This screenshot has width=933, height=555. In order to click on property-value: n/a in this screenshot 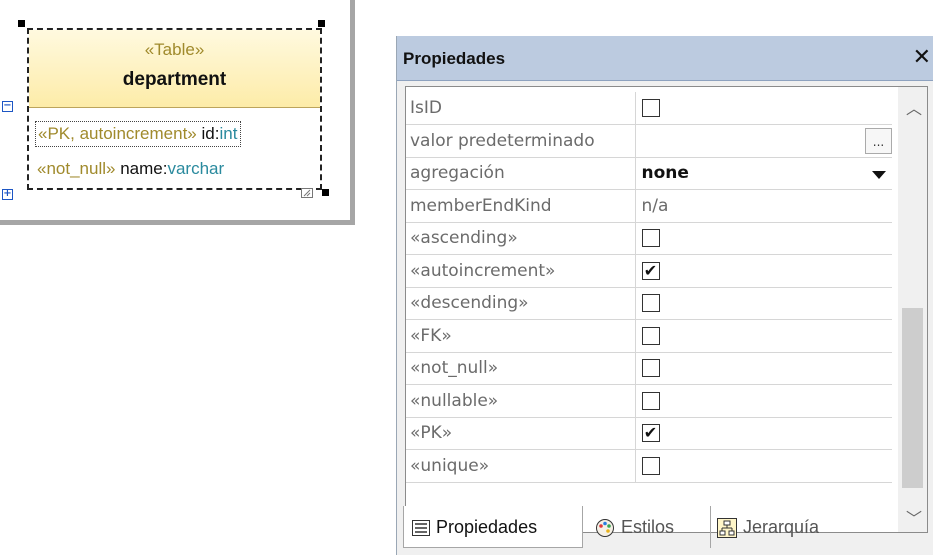, I will do `click(763, 206)`.